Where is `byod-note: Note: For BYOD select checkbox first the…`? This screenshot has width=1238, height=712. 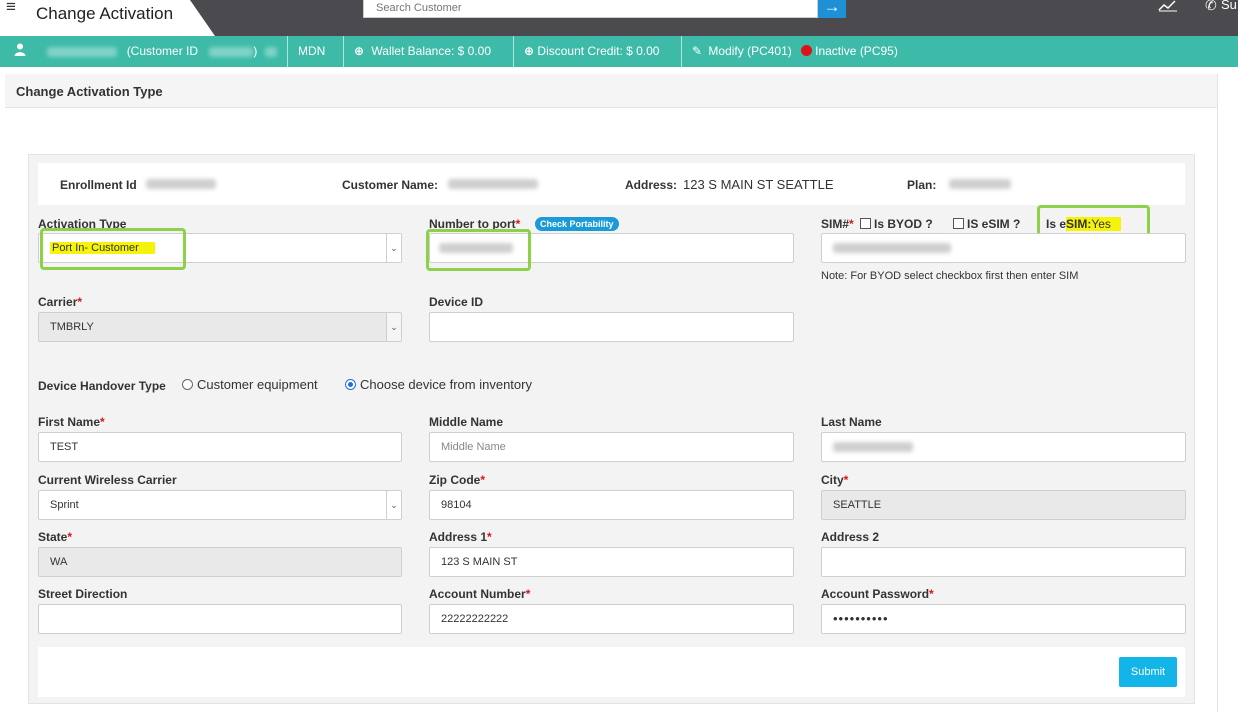
byod-note: Note: For BYOD select checkbox first the… is located at coordinates (950, 276).